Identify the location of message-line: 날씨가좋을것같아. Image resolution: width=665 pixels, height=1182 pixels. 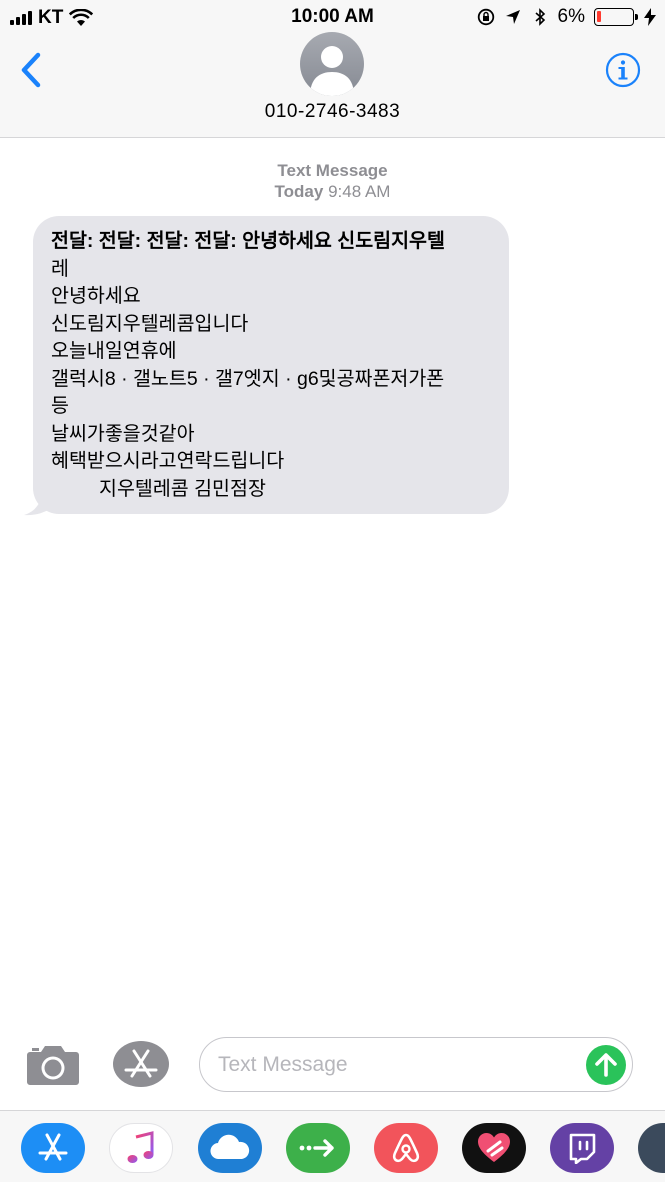
(123, 433).